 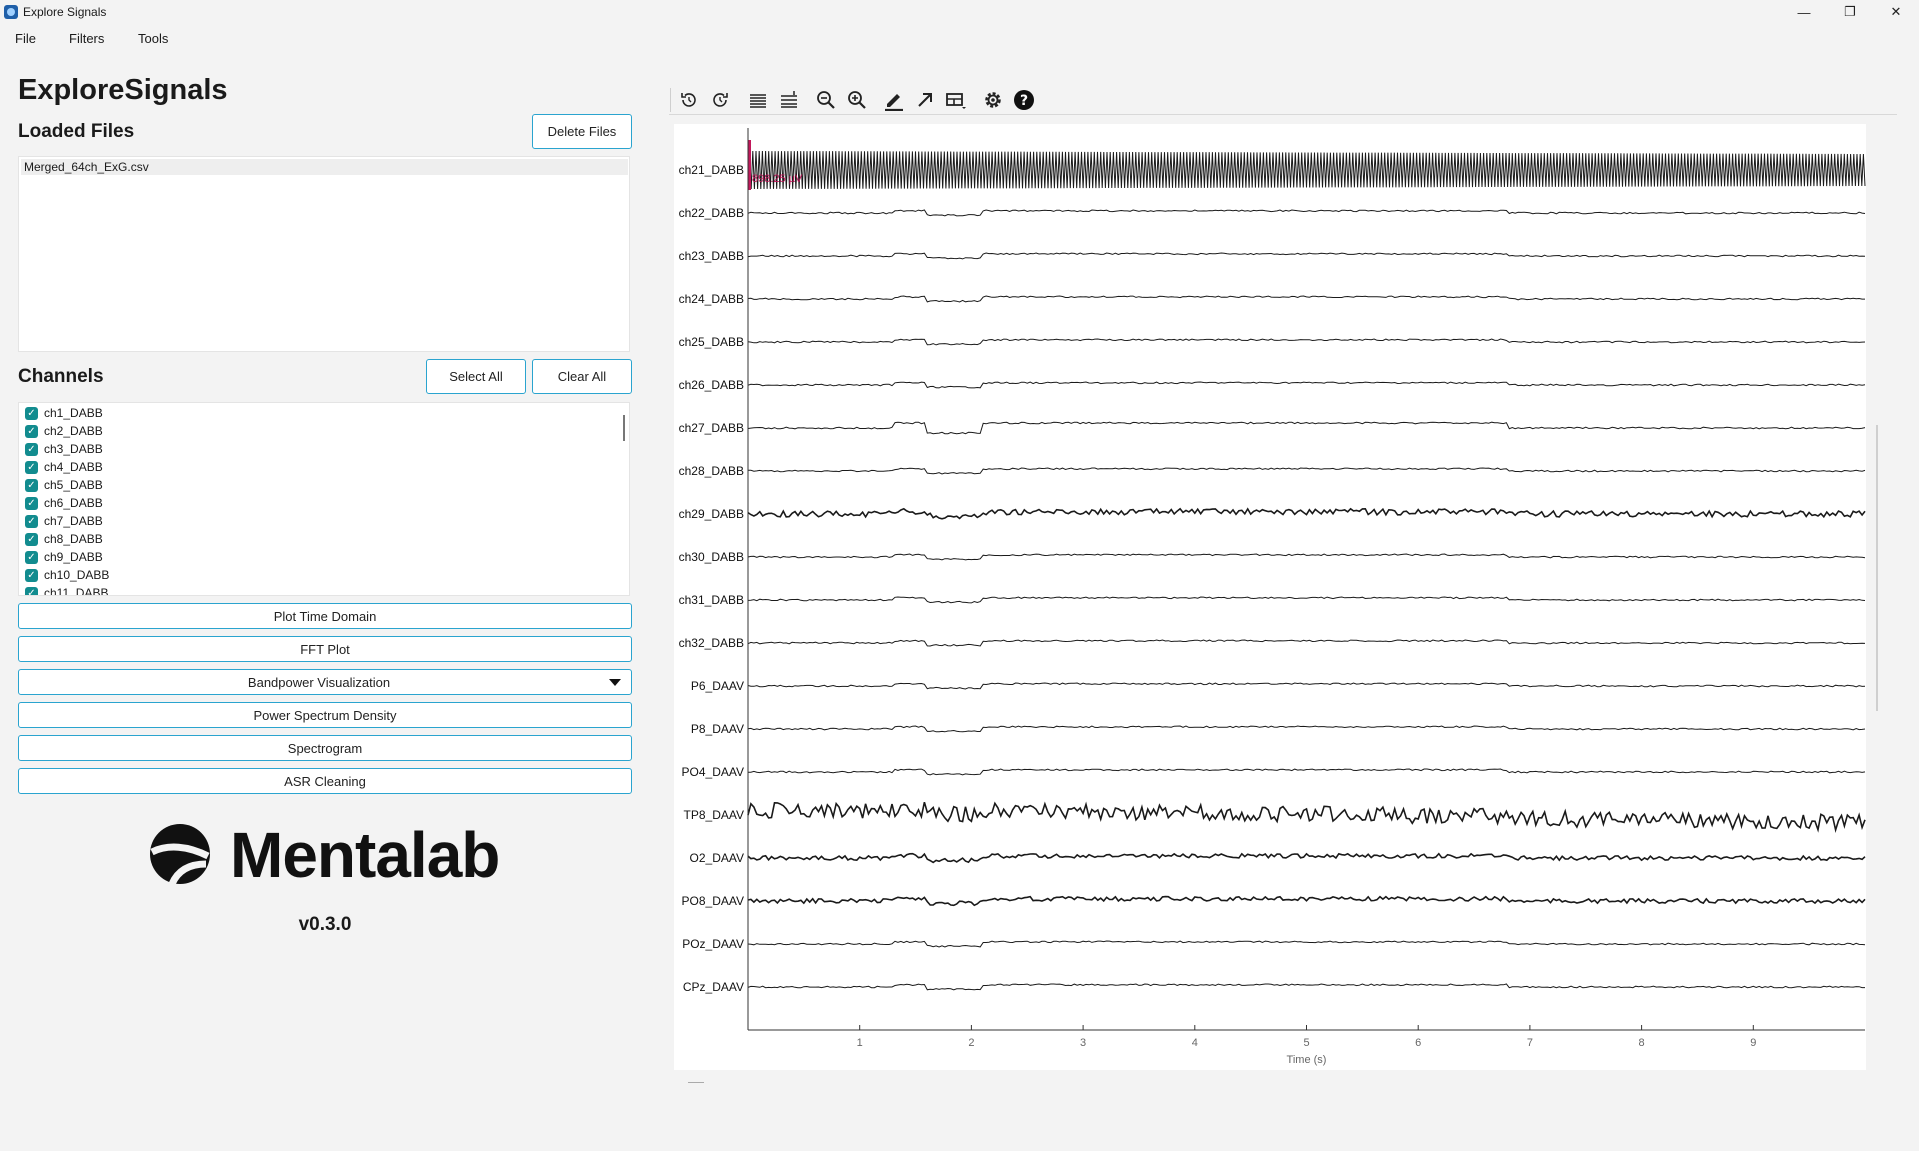 I want to click on channel-item: ✓ ch4_DABB, so click(x=64, y=467).